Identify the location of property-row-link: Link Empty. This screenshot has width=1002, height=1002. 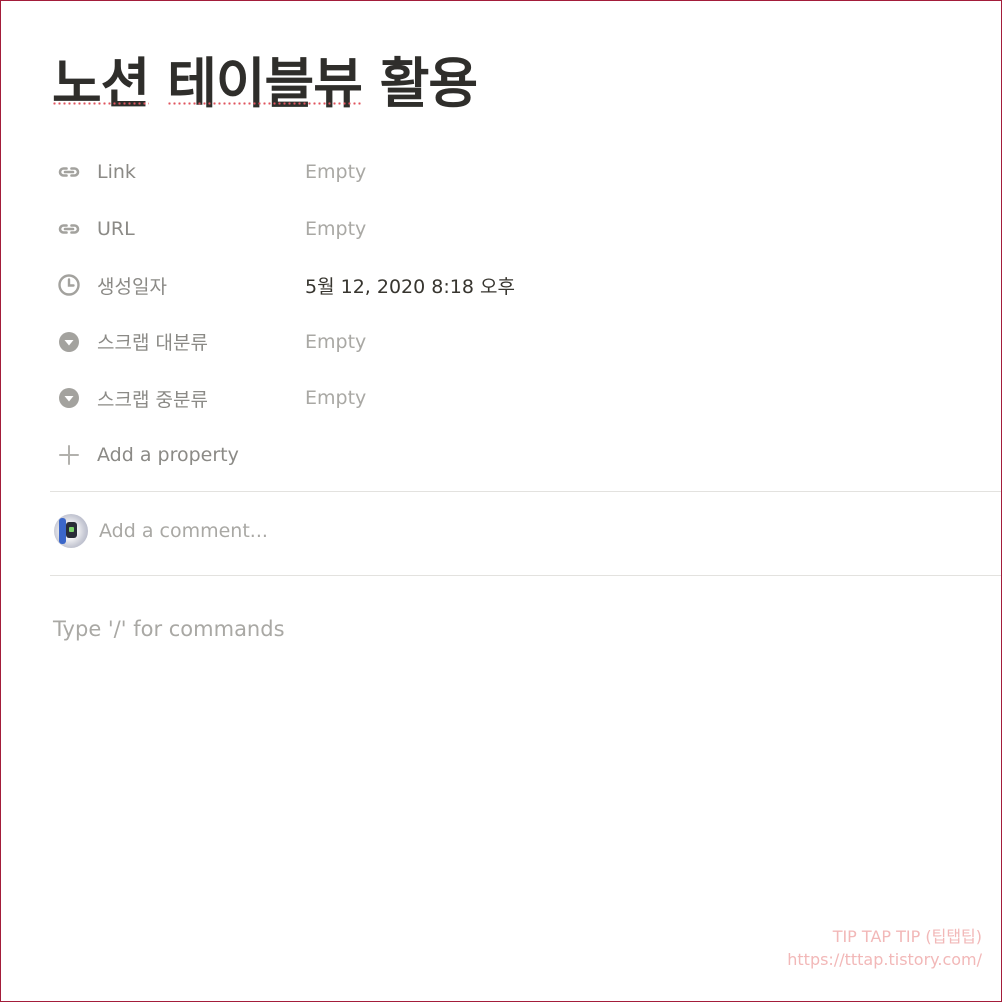
(522, 172).